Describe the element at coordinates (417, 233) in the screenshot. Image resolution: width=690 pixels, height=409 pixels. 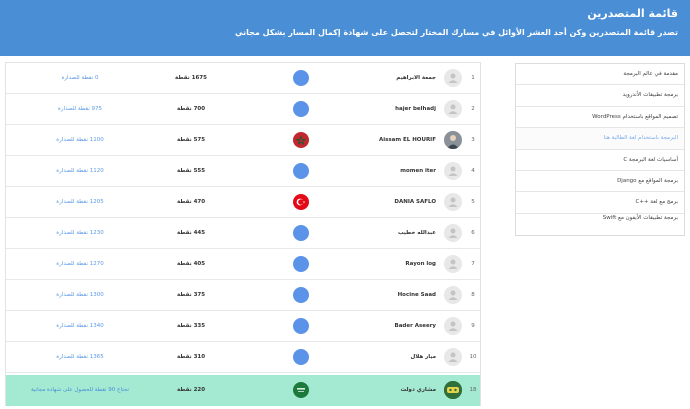
I see `user-name: عبدالله خطيب` at that location.